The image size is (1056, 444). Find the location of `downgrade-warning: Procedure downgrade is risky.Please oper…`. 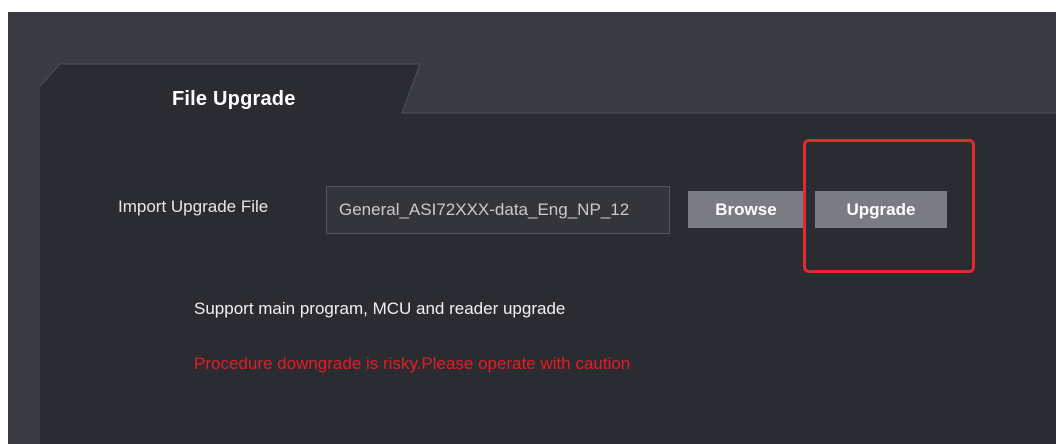

downgrade-warning: Procedure downgrade is risky.Please oper… is located at coordinates (412, 363).